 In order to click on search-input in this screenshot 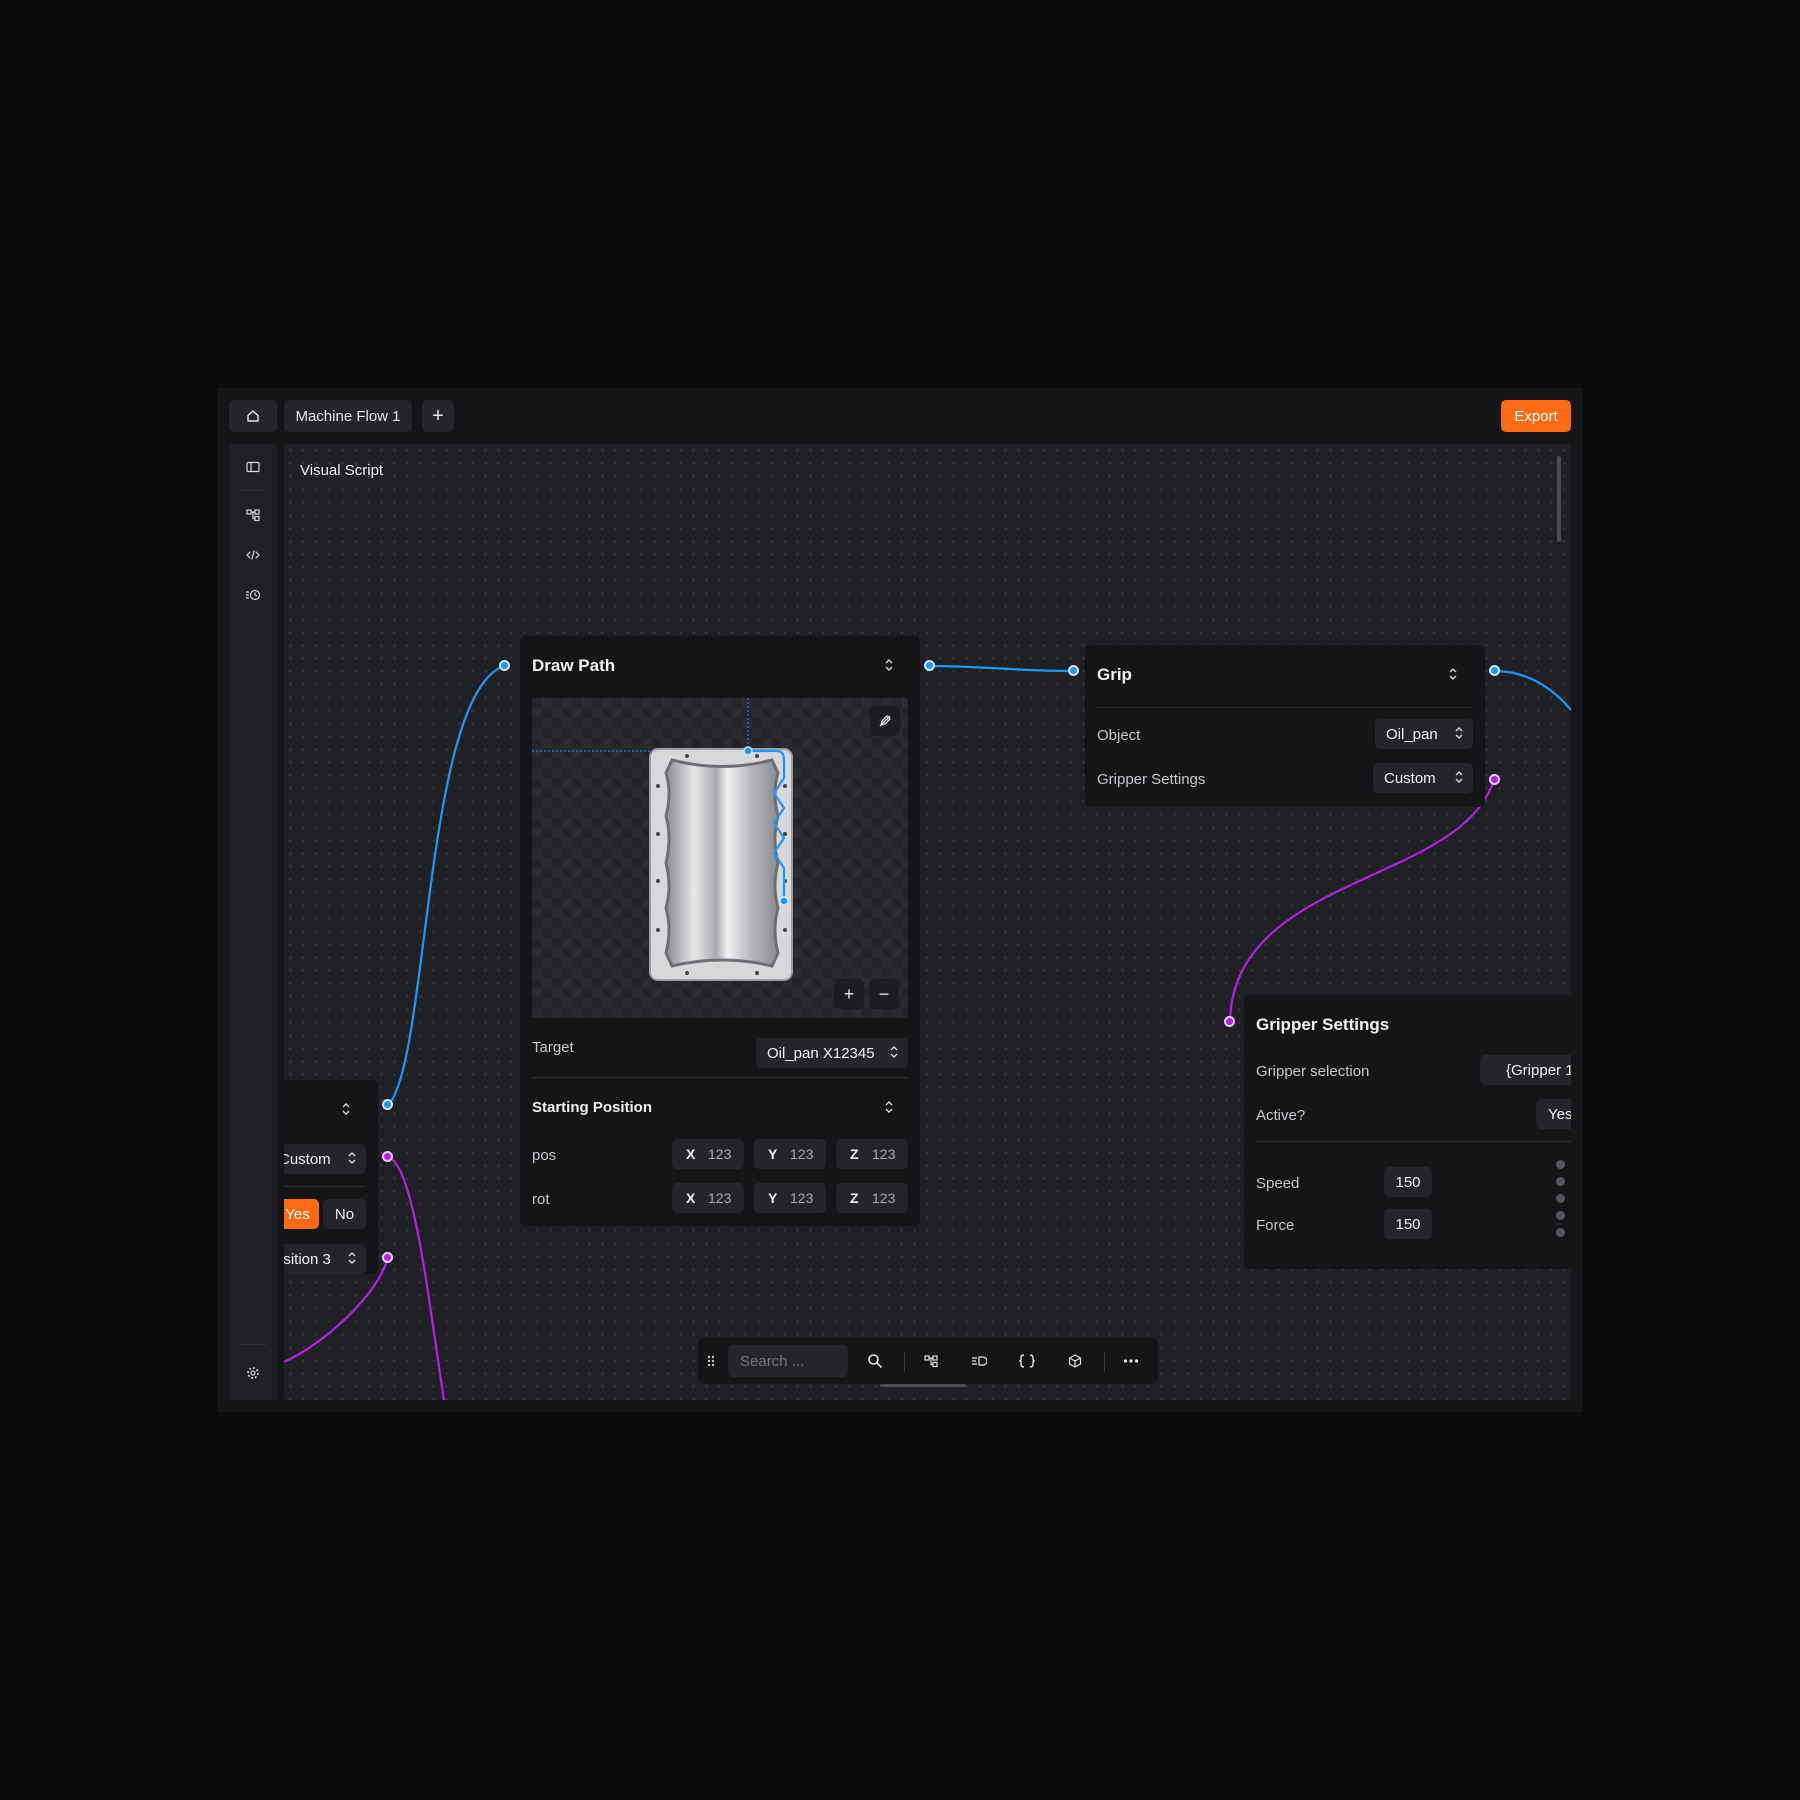, I will do `click(788, 1361)`.